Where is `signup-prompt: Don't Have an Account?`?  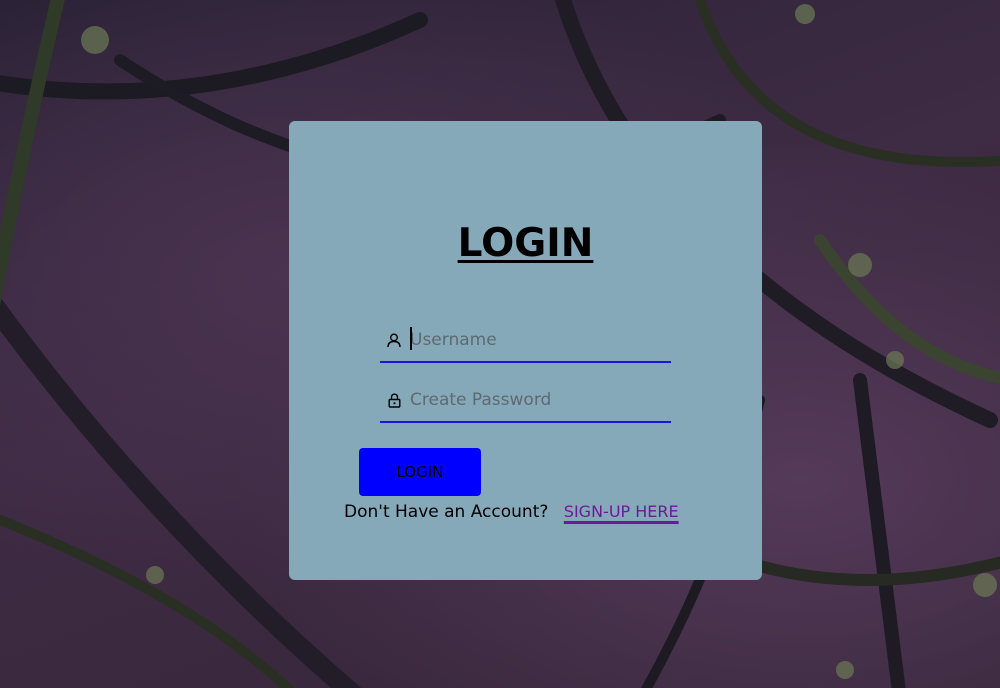 signup-prompt: Don't Have an Account? is located at coordinates (446, 512).